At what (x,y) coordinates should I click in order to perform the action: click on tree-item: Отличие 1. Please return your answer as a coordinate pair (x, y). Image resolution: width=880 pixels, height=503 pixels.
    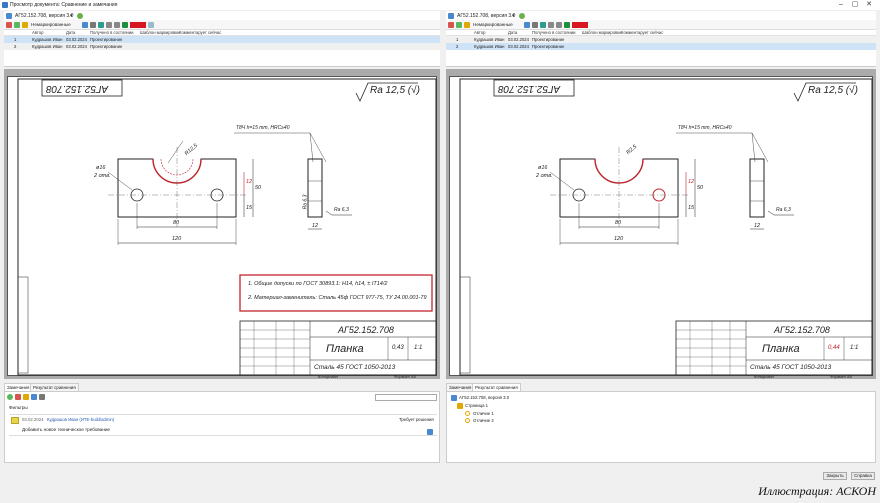
    Looking at the image, I should click on (483, 413).